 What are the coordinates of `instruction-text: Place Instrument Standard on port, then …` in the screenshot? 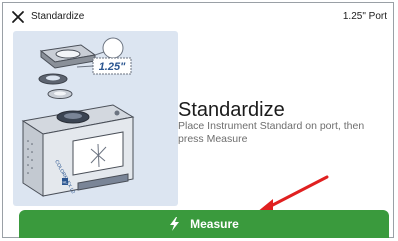 It's located at (271, 132).